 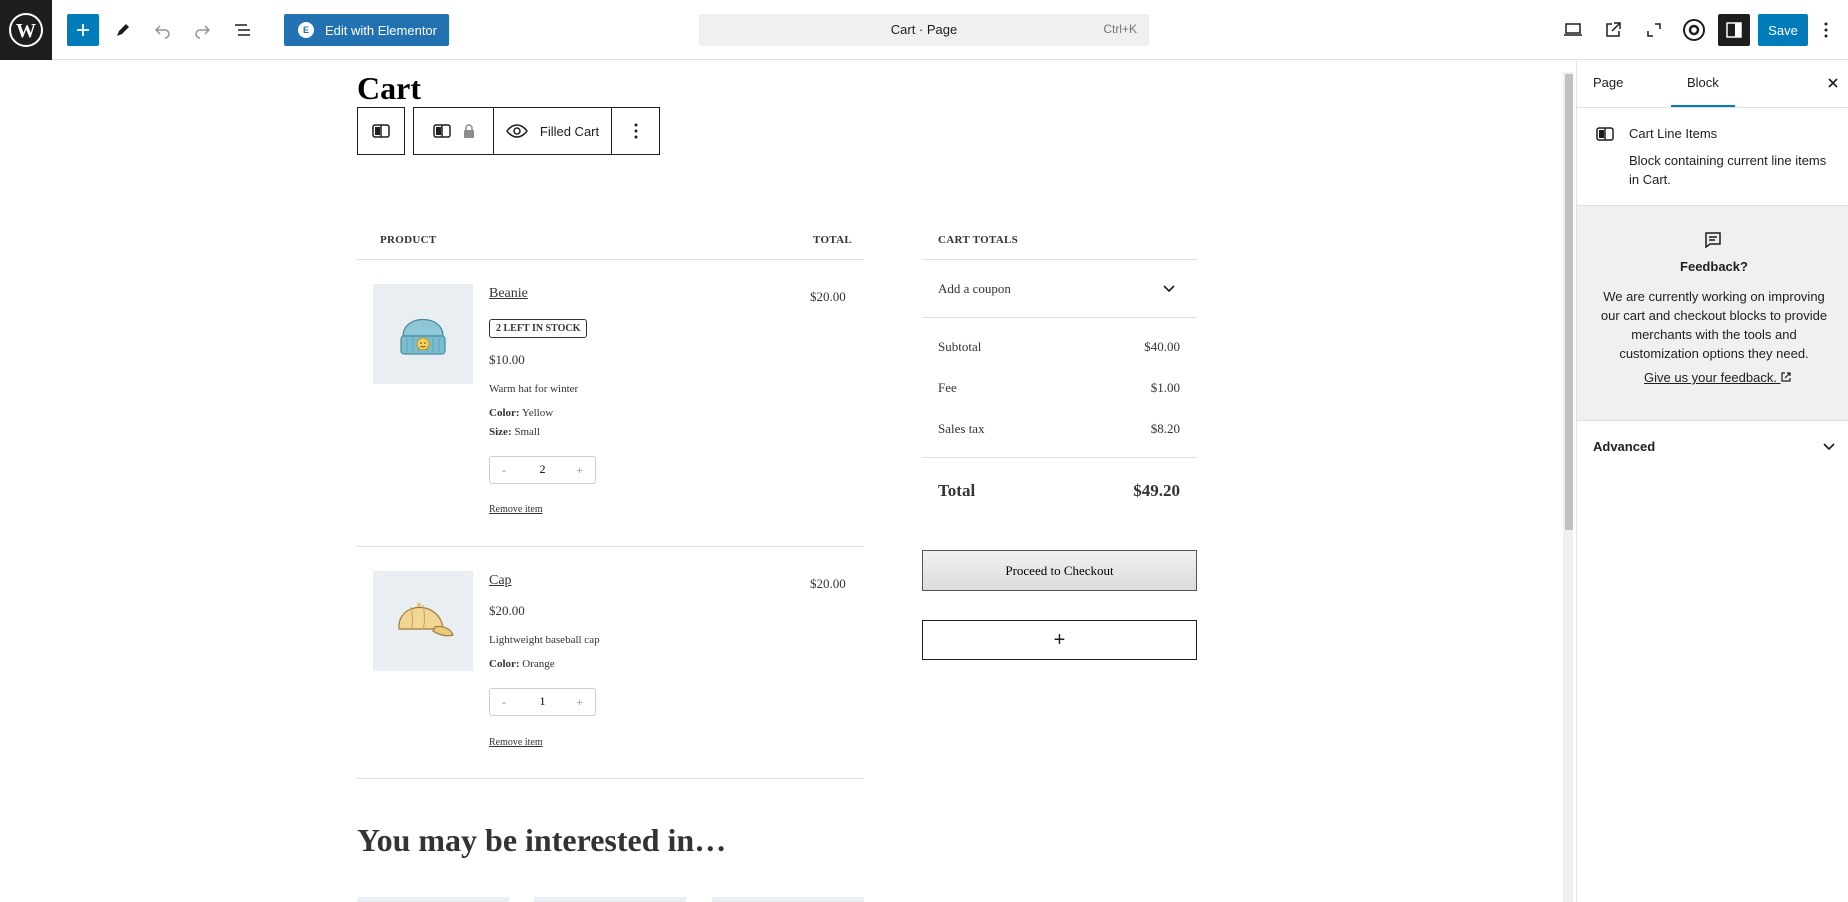 I want to click on product-attribute: Color: Orange, so click(x=522, y=664).